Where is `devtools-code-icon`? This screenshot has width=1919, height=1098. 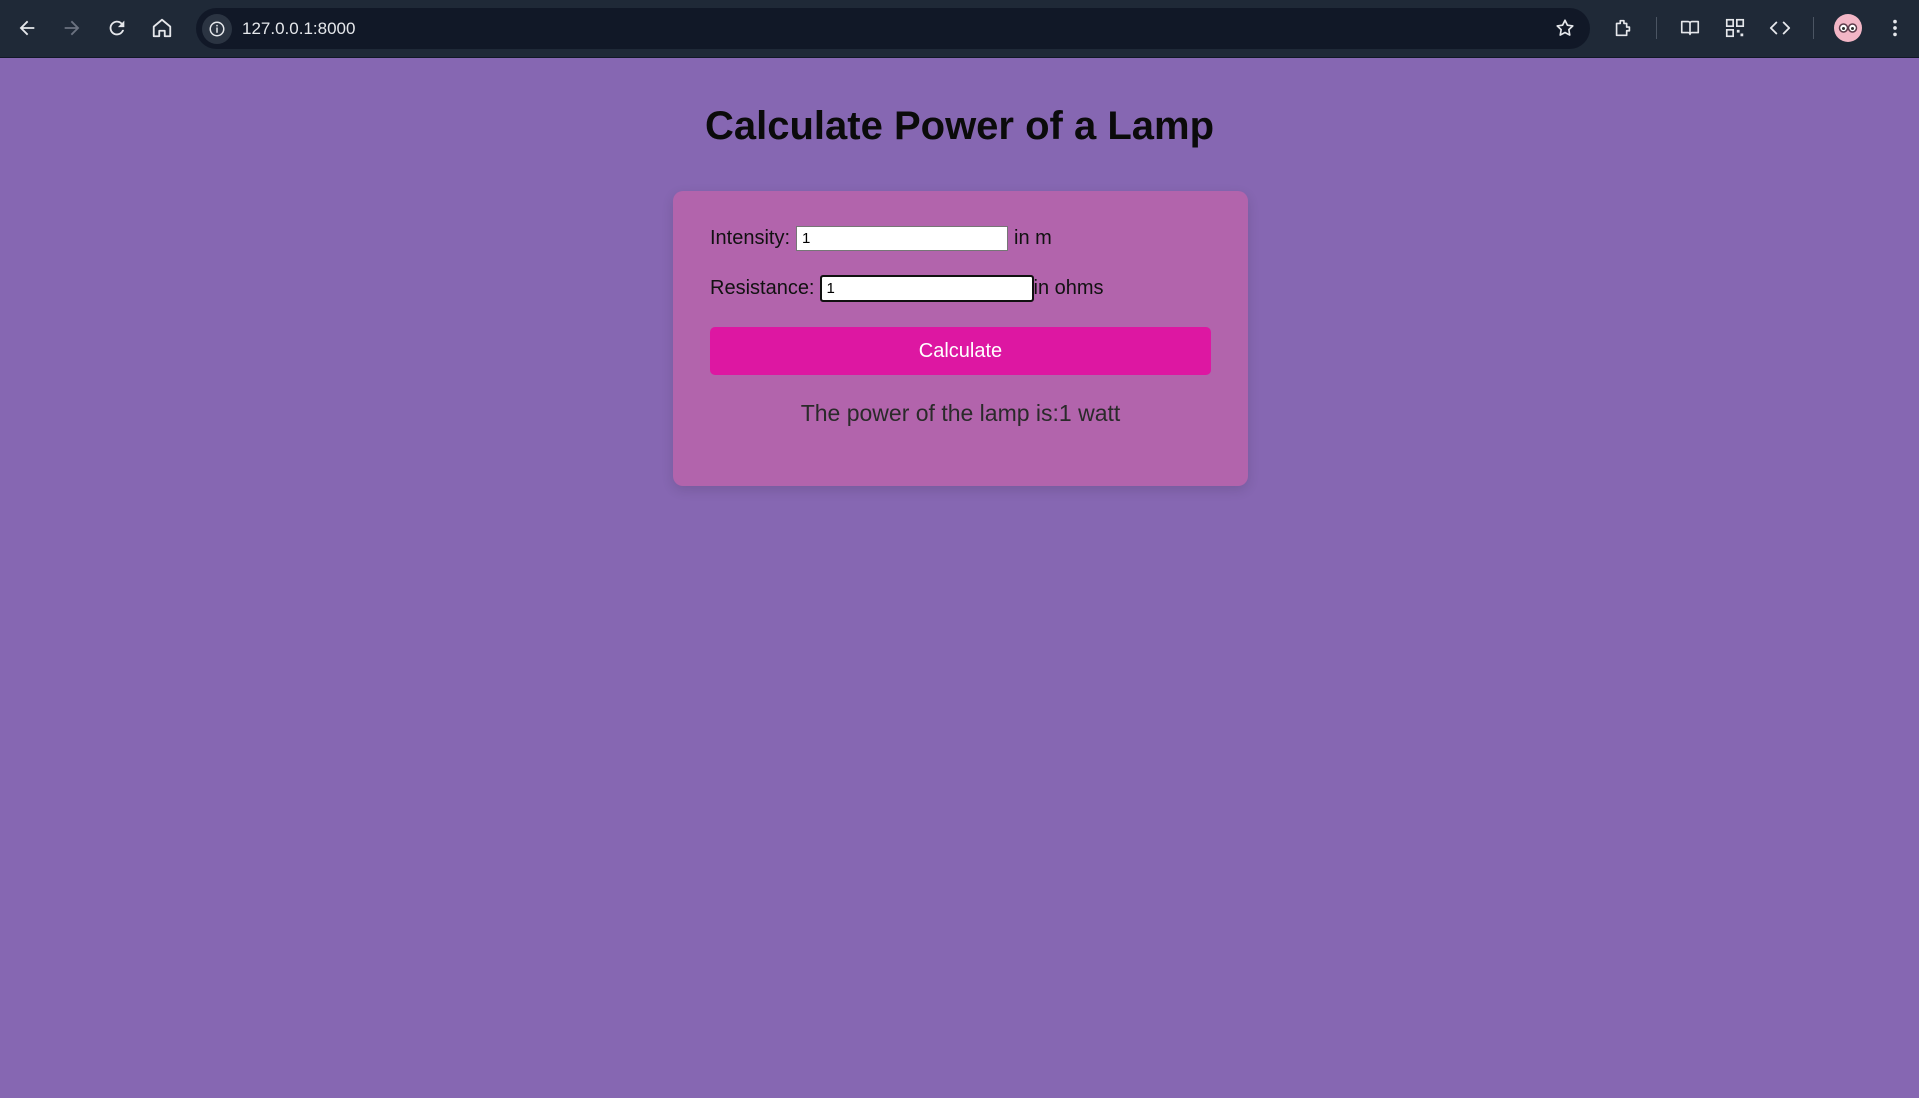
devtools-code-icon is located at coordinates (1780, 28).